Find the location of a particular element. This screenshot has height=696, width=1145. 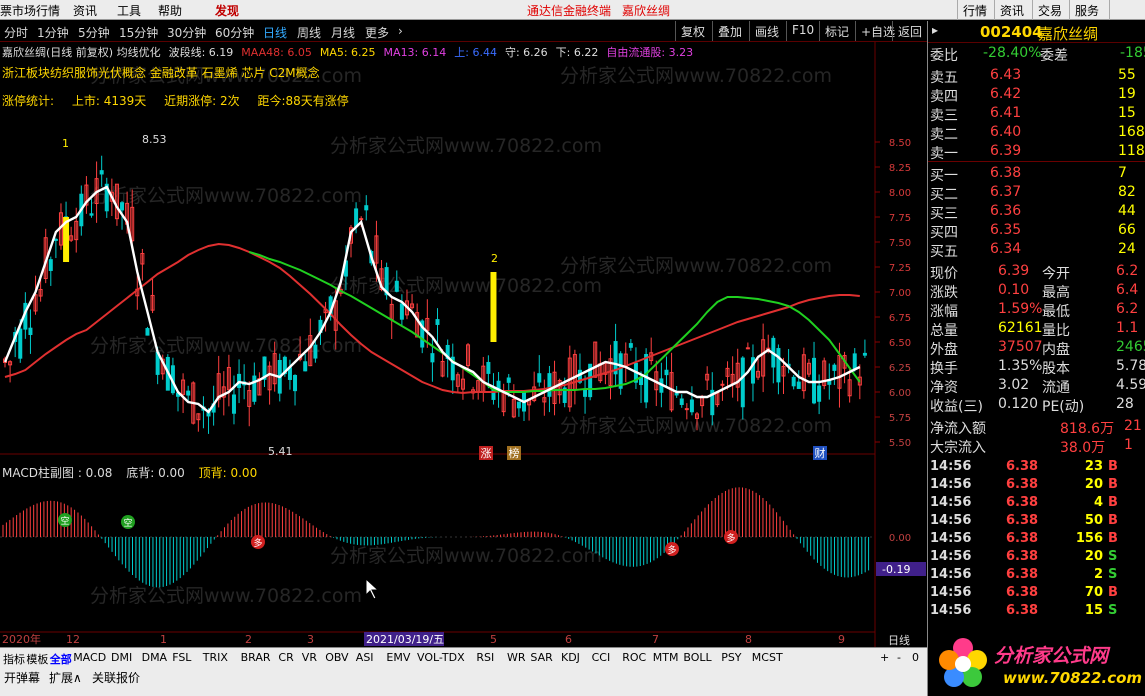

menu-trade: 交易 is located at coordinates (1049, 10).